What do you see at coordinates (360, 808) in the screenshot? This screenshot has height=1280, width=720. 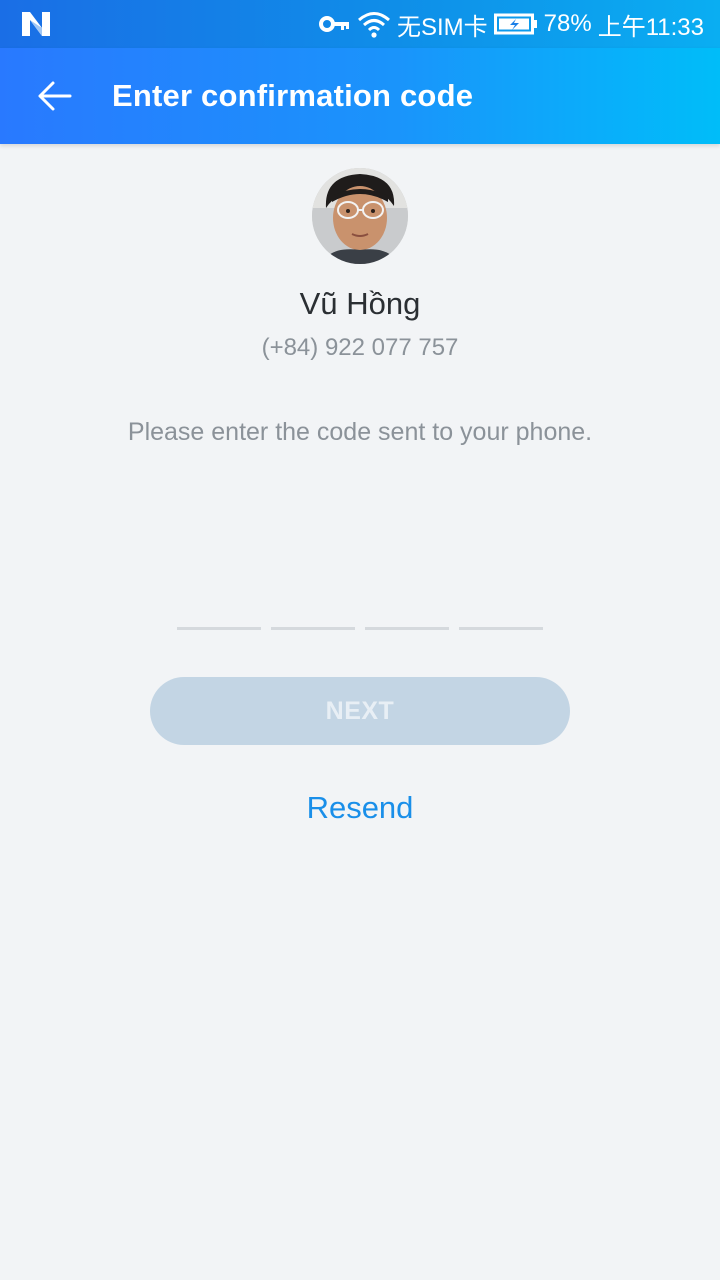 I see `resend-link: Resend` at bounding box center [360, 808].